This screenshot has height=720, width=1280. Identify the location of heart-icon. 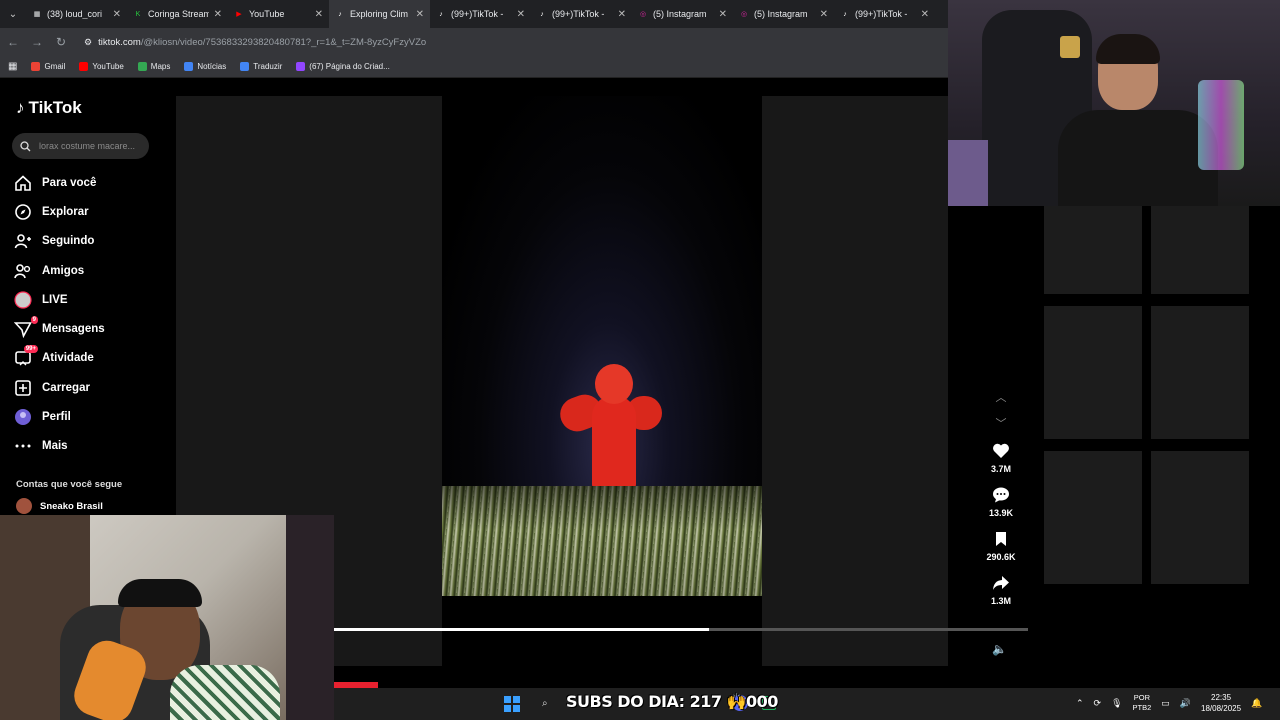
(1001, 450).